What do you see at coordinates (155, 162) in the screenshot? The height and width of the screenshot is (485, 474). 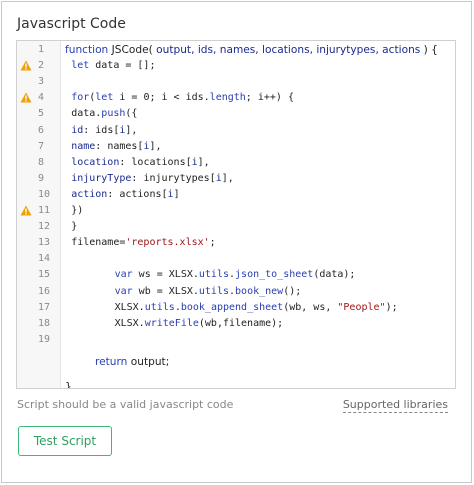 I see `code-token: : locations[` at bounding box center [155, 162].